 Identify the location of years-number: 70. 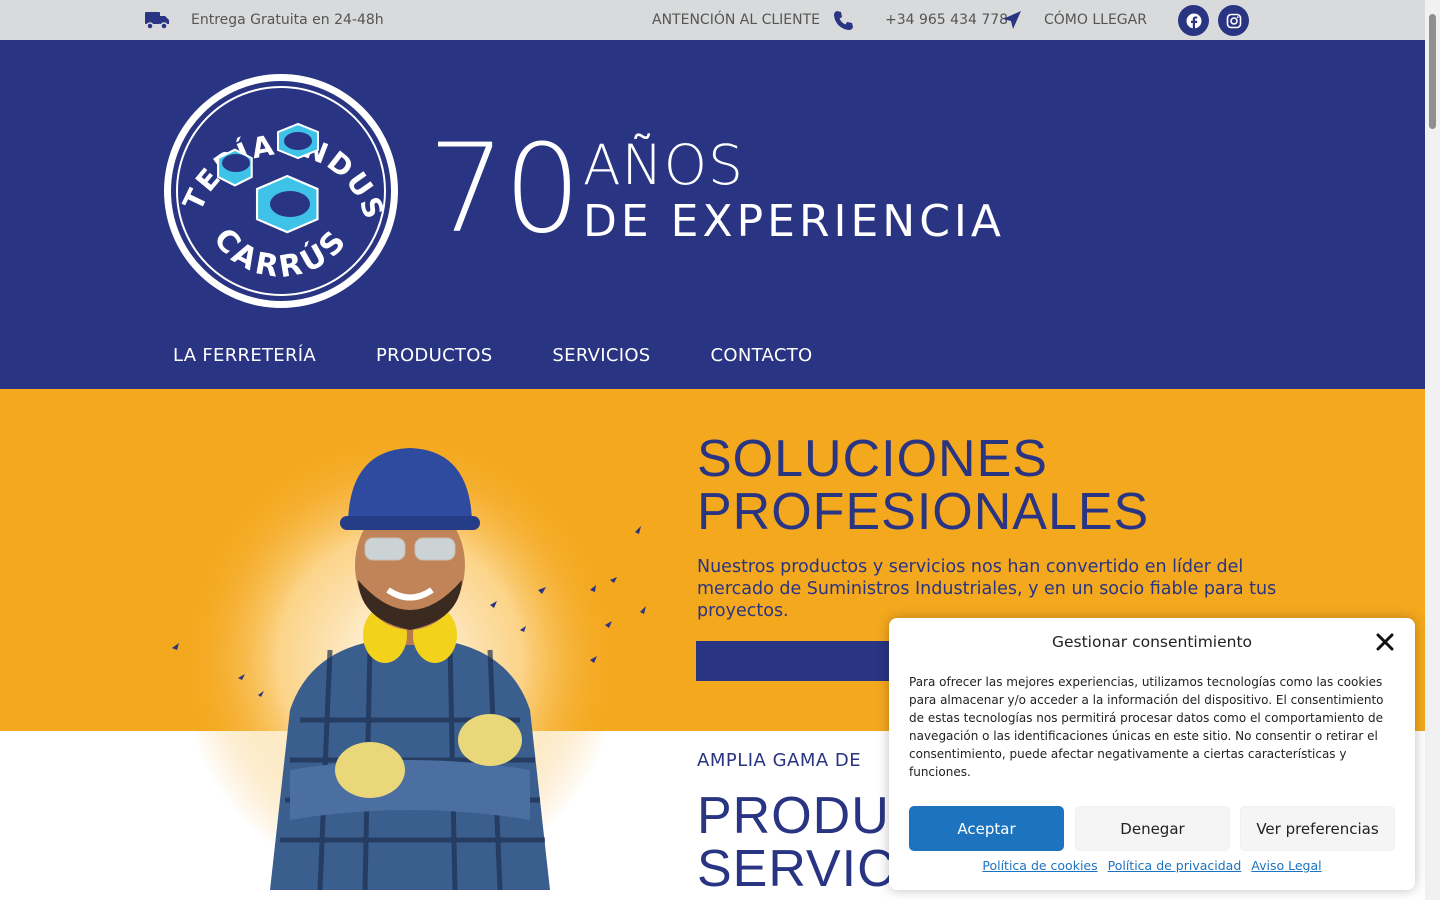
(504, 189).